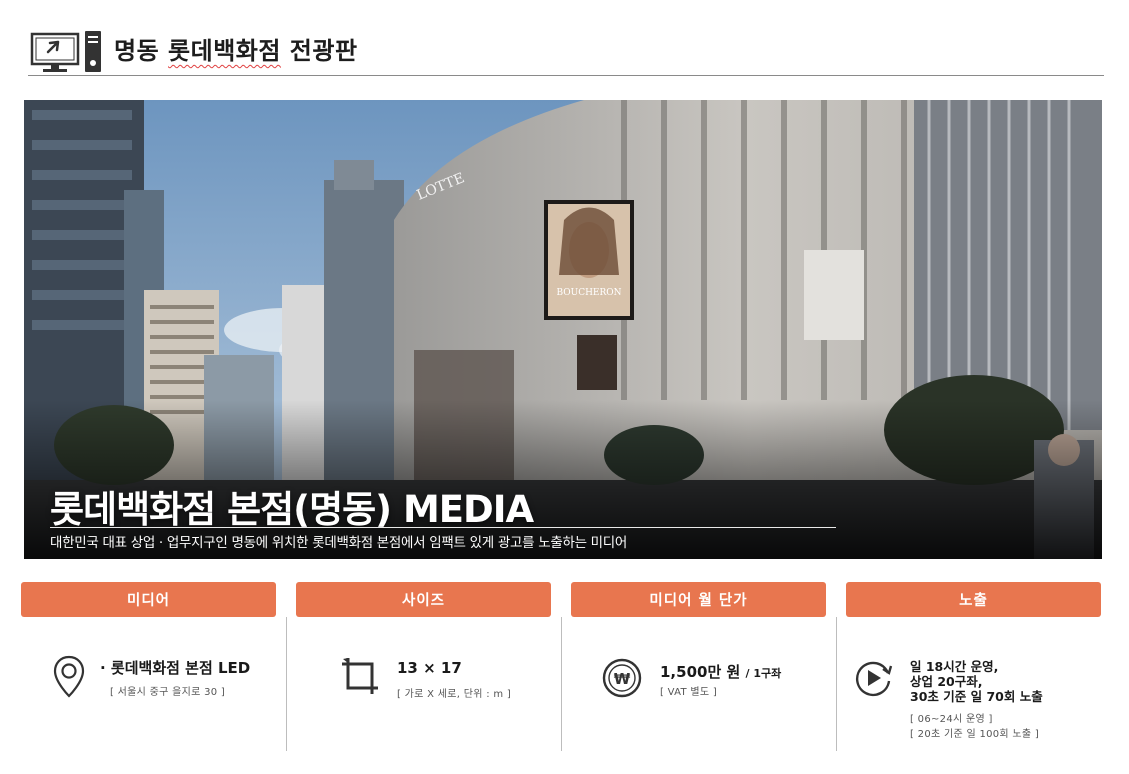 This screenshot has width=1129, height=774. I want to click on col-price: 미디어 월 단가, so click(698, 599).